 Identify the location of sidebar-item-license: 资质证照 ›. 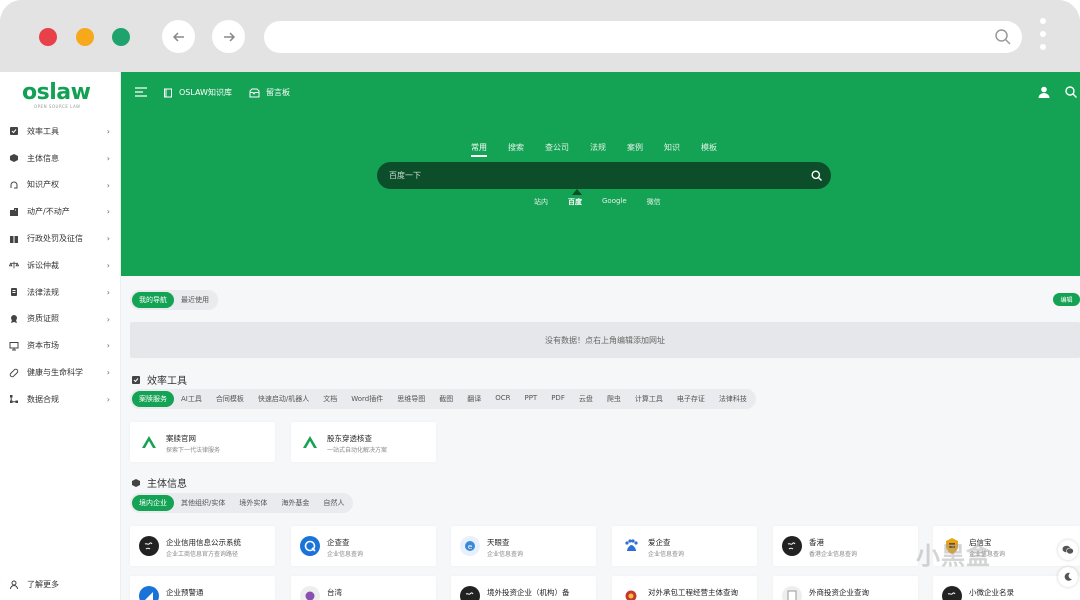
(60, 319).